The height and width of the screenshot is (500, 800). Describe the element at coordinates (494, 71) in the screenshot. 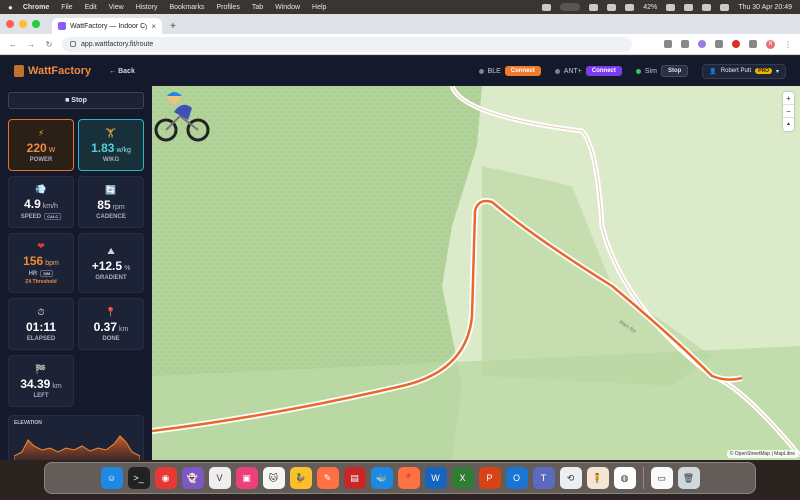

I see `ble-label: BLE` at that location.